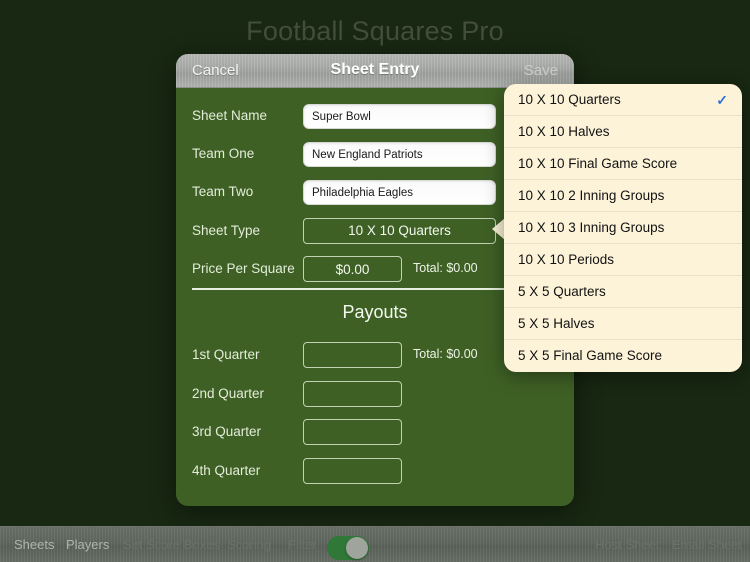 The width and height of the screenshot is (750, 562). I want to click on checkmark-icon: ✓, so click(722, 100).